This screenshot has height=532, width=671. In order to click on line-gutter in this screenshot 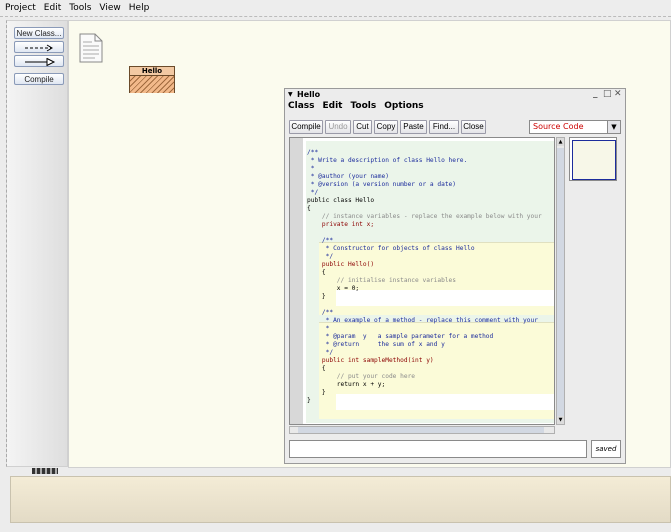, I will do `click(296, 281)`.